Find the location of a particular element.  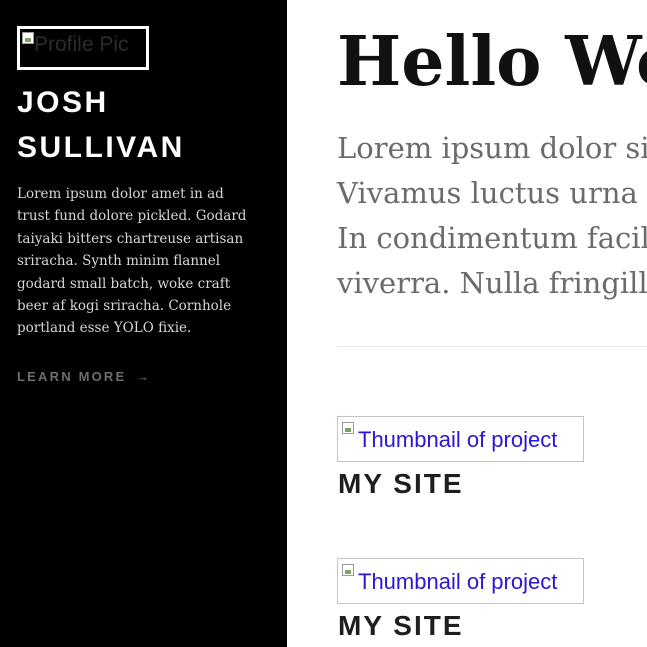

profile-picture: Profile Pic is located at coordinates (83, 48).